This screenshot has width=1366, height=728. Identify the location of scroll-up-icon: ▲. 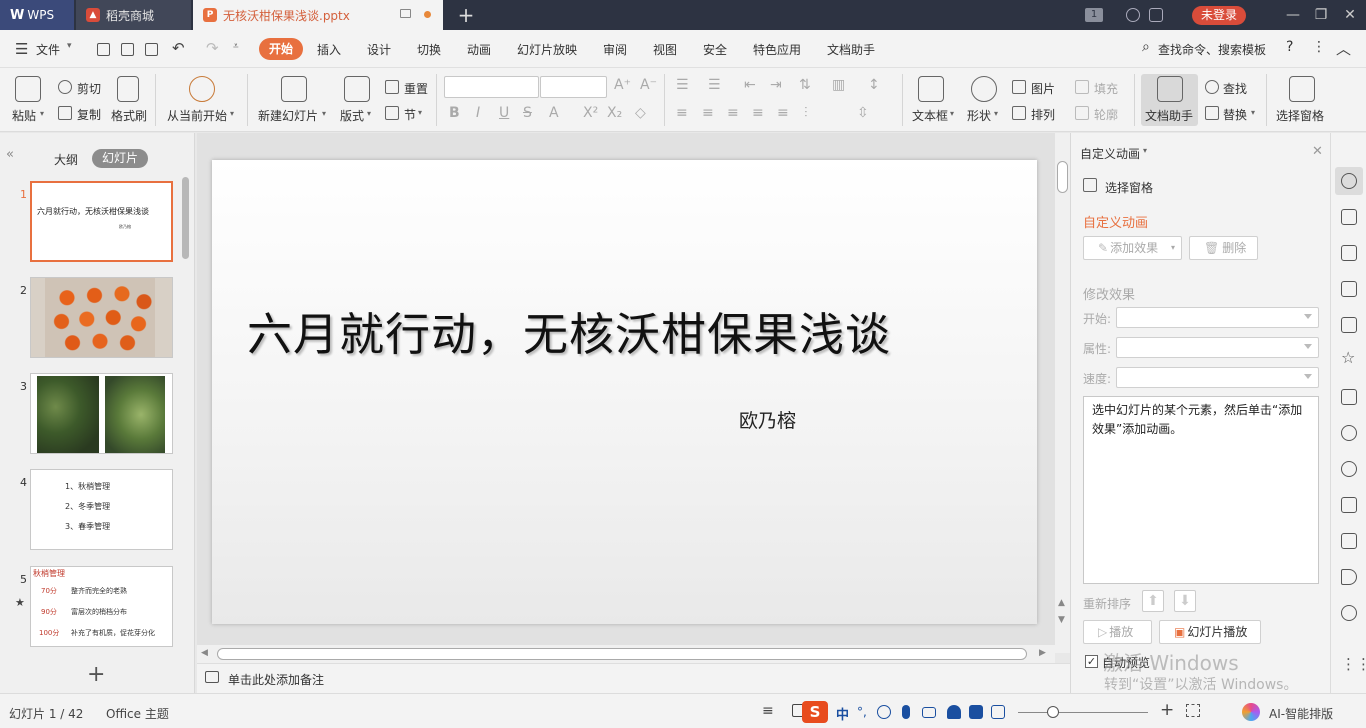
(1061, 603).